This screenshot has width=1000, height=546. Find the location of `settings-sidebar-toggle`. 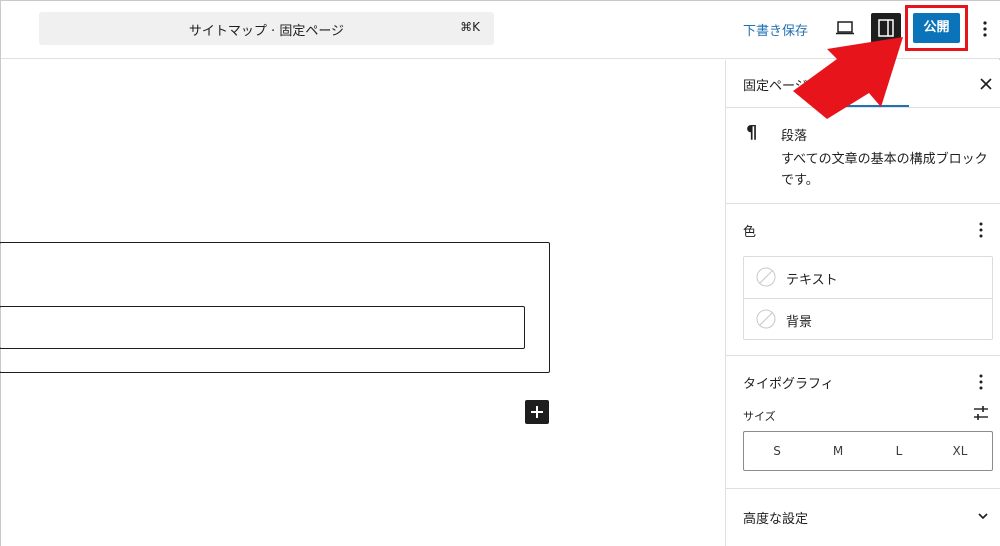

settings-sidebar-toggle is located at coordinates (886, 28).